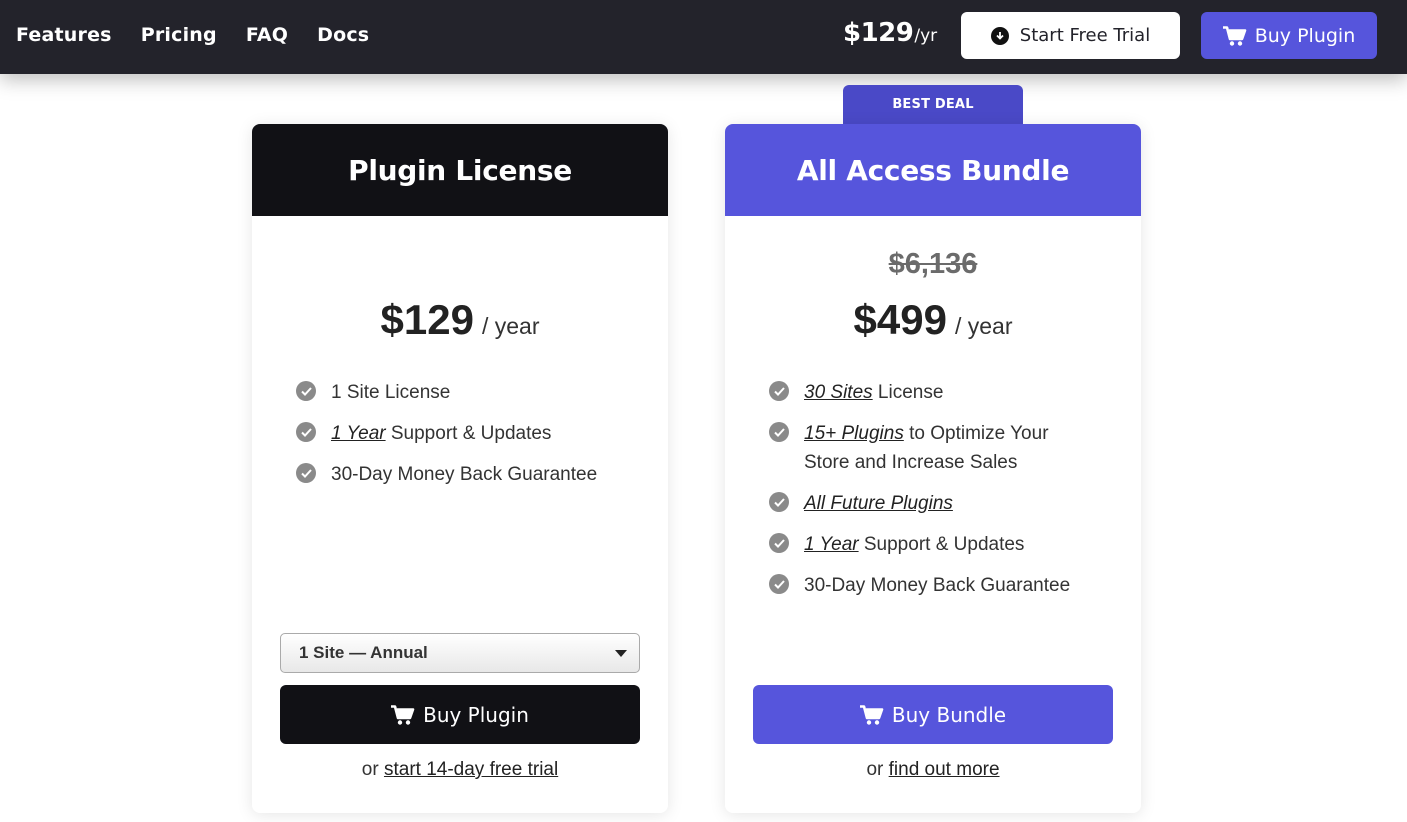 The height and width of the screenshot is (822, 1407). Describe the element at coordinates (900, 319) in the screenshot. I see `price-amount: $499` at that location.